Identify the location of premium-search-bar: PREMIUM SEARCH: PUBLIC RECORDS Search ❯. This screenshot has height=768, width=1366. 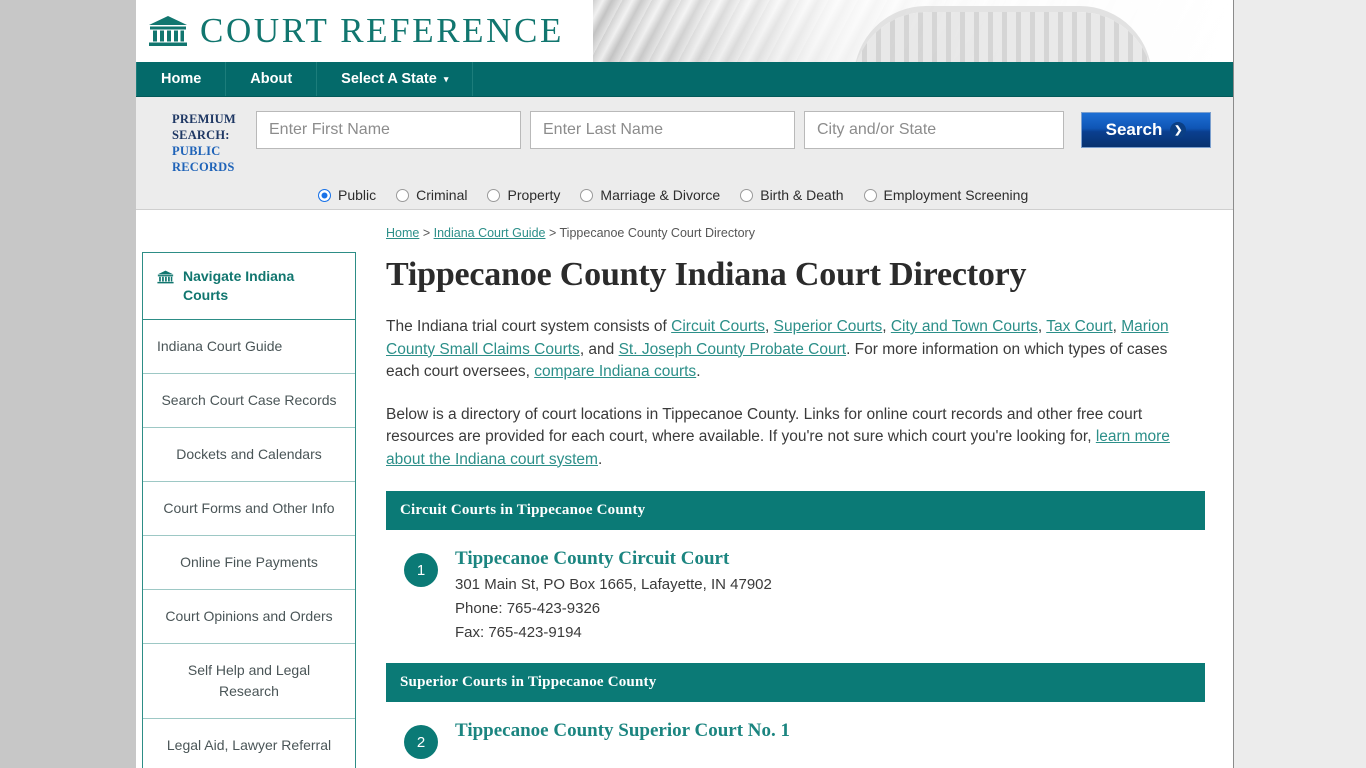
(684, 153).